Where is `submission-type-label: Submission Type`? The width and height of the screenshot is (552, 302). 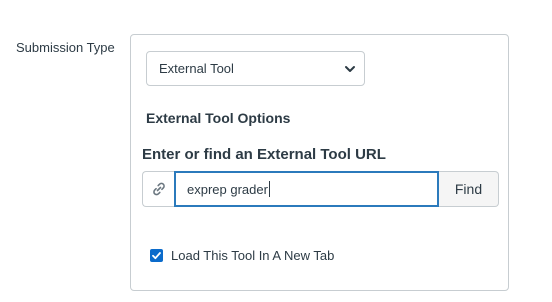
submission-type-label: Submission Type is located at coordinates (65, 47).